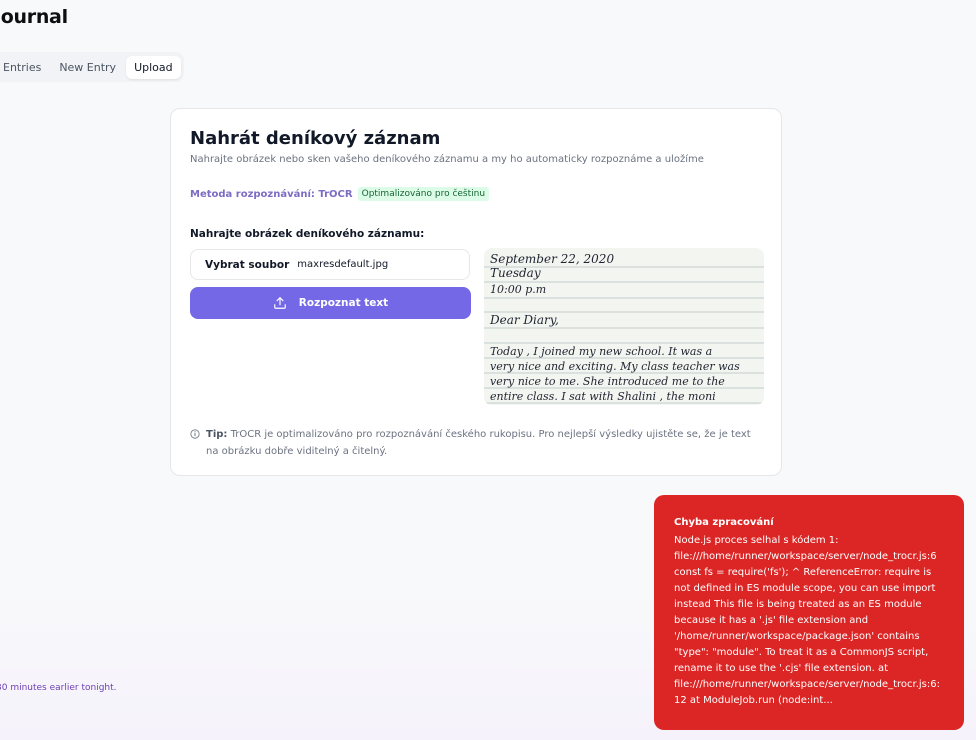 Image resolution: width=976 pixels, height=740 pixels. What do you see at coordinates (552, 259) in the screenshot?
I see `preview-line: September 22, 2020` at bounding box center [552, 259].